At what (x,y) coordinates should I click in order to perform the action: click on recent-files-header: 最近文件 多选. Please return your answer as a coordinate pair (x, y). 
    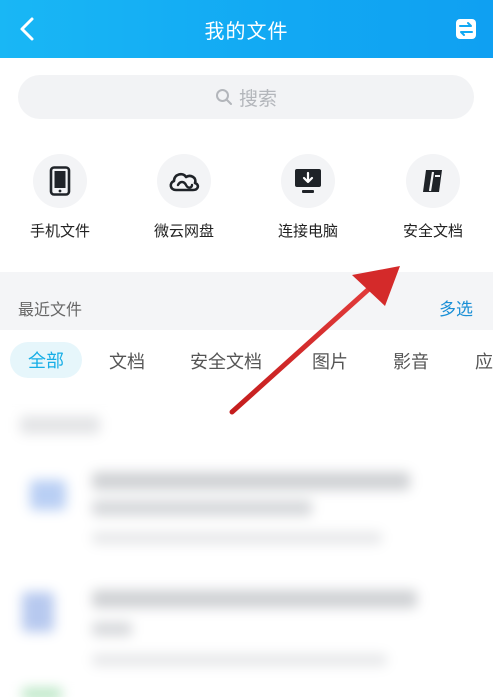
    Looking at the image, I should click on (246, 307).